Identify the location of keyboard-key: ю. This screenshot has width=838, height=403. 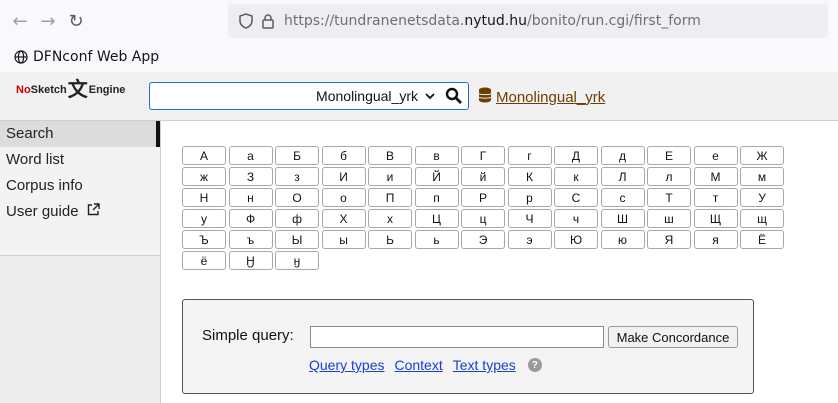
(622, 239).